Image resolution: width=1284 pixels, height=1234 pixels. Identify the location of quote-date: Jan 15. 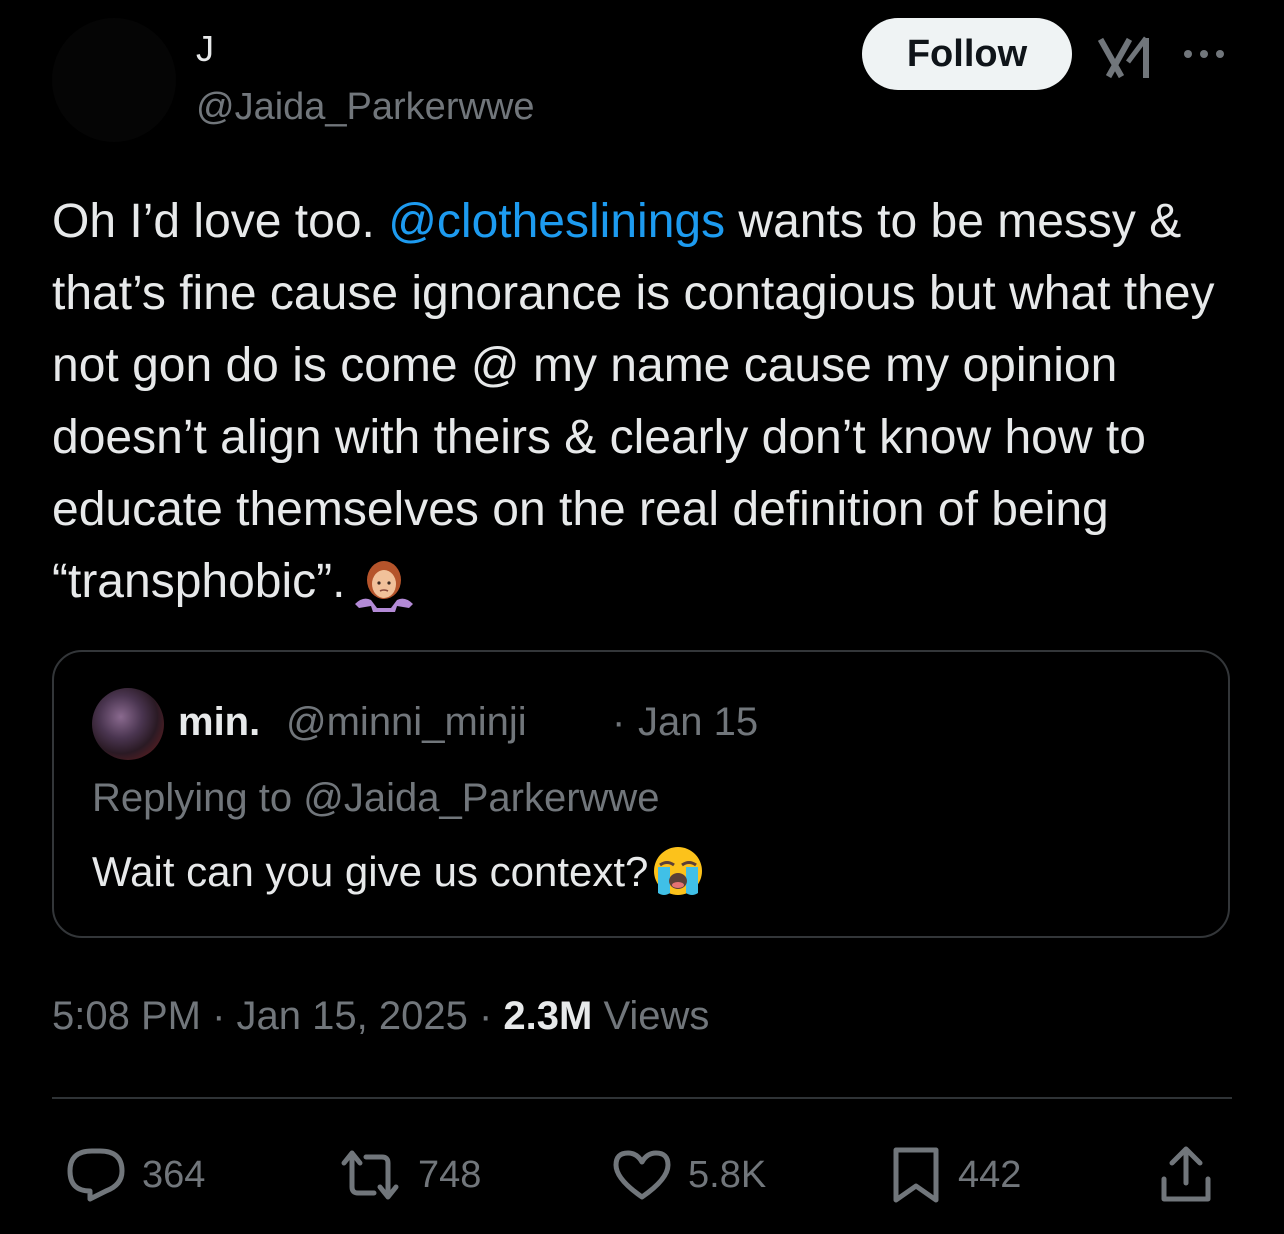
(698, 722).